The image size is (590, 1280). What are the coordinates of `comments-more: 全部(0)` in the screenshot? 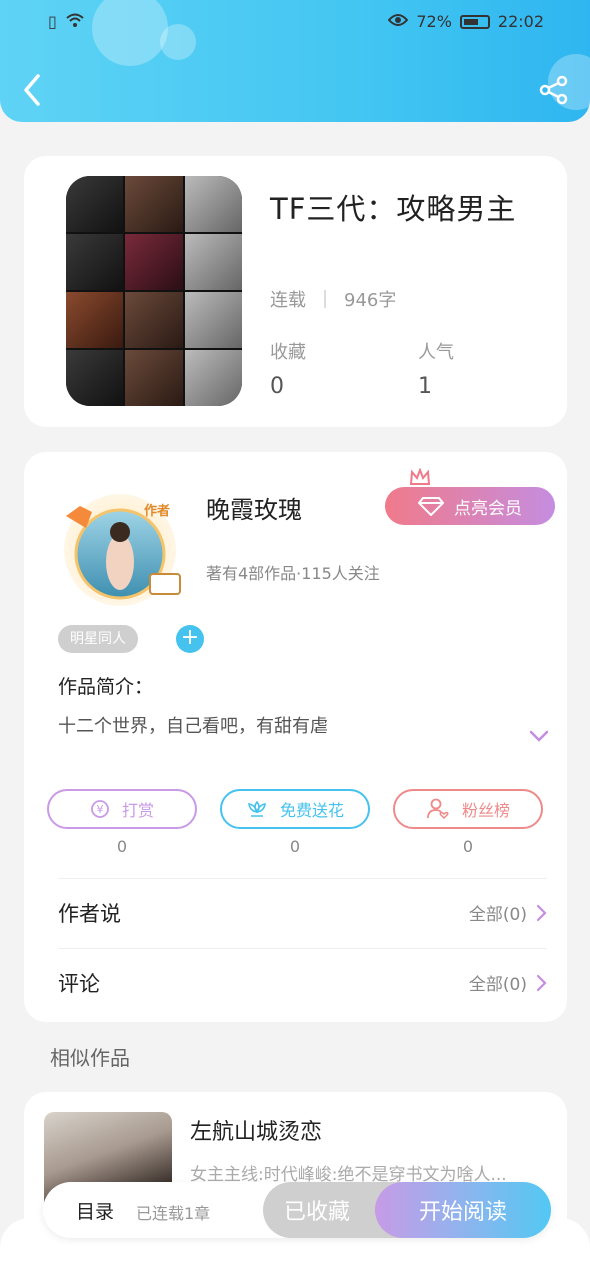 It's located at (508, 982).